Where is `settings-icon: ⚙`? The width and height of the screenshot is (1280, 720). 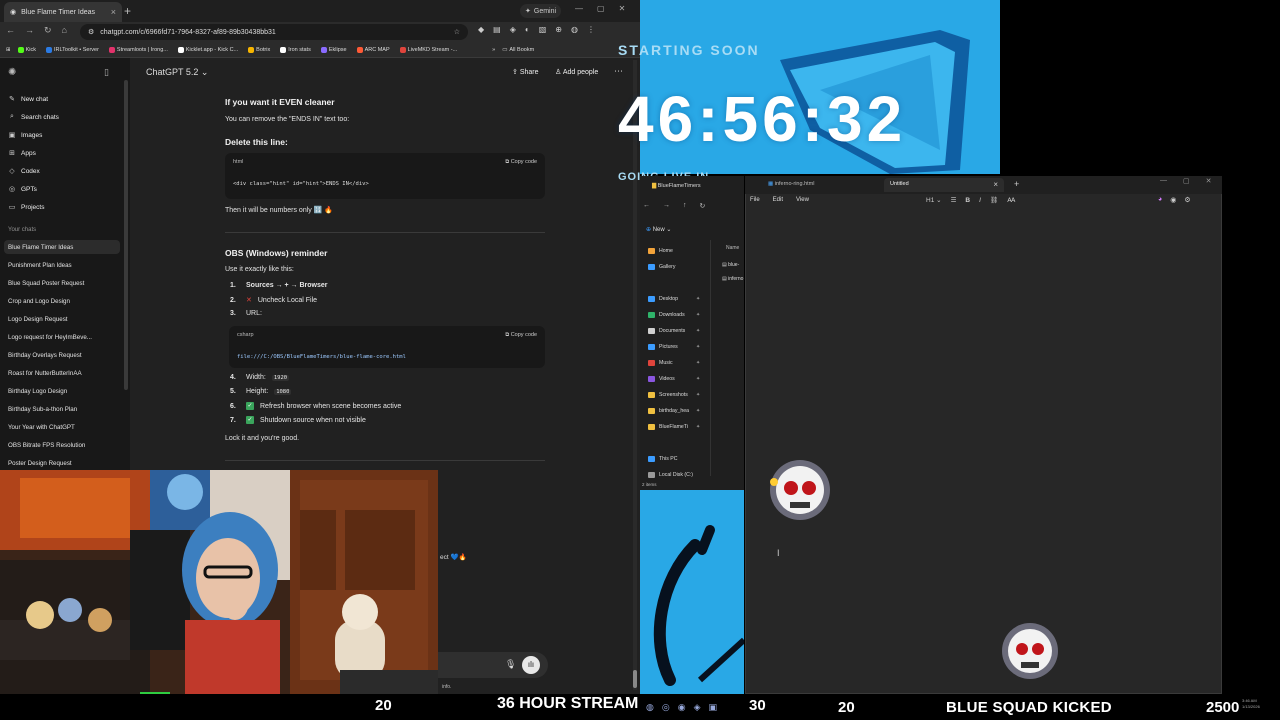 settings-icon: ⚙ is located at coordinates (1187, 200).